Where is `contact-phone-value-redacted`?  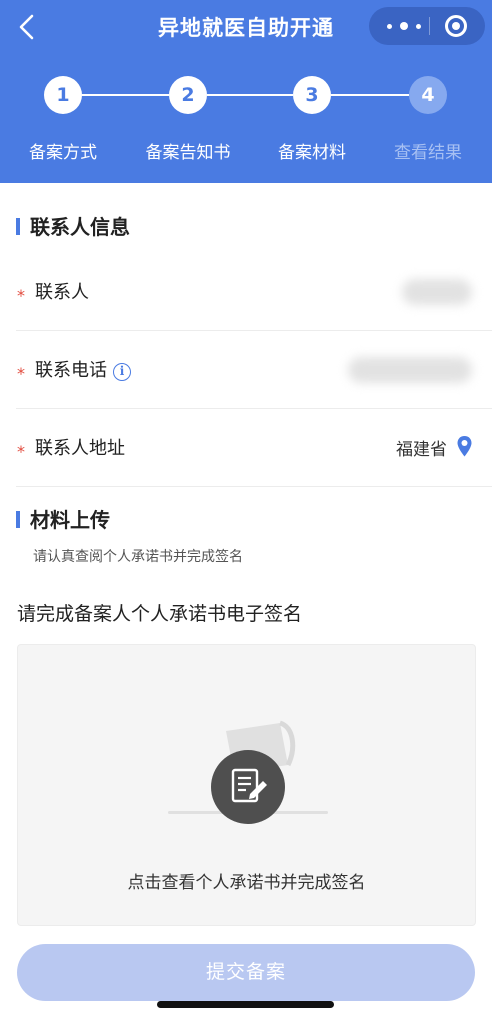 contact-phone-value-redacted is located at coordinates (410, 370).